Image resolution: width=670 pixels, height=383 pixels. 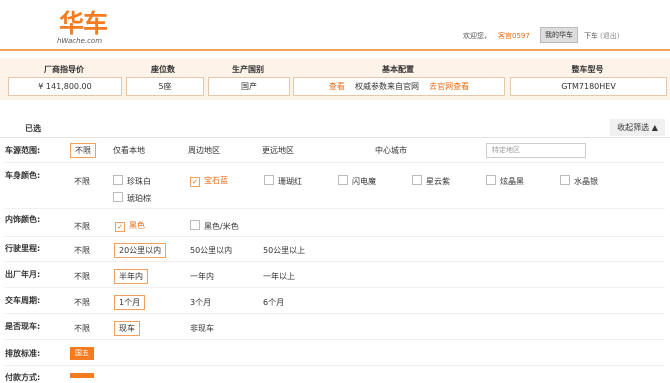 What do you see at coordinates (165, 86) in the screenshot?
I see `seats-value: 5座` at bounding box center [165, 86].